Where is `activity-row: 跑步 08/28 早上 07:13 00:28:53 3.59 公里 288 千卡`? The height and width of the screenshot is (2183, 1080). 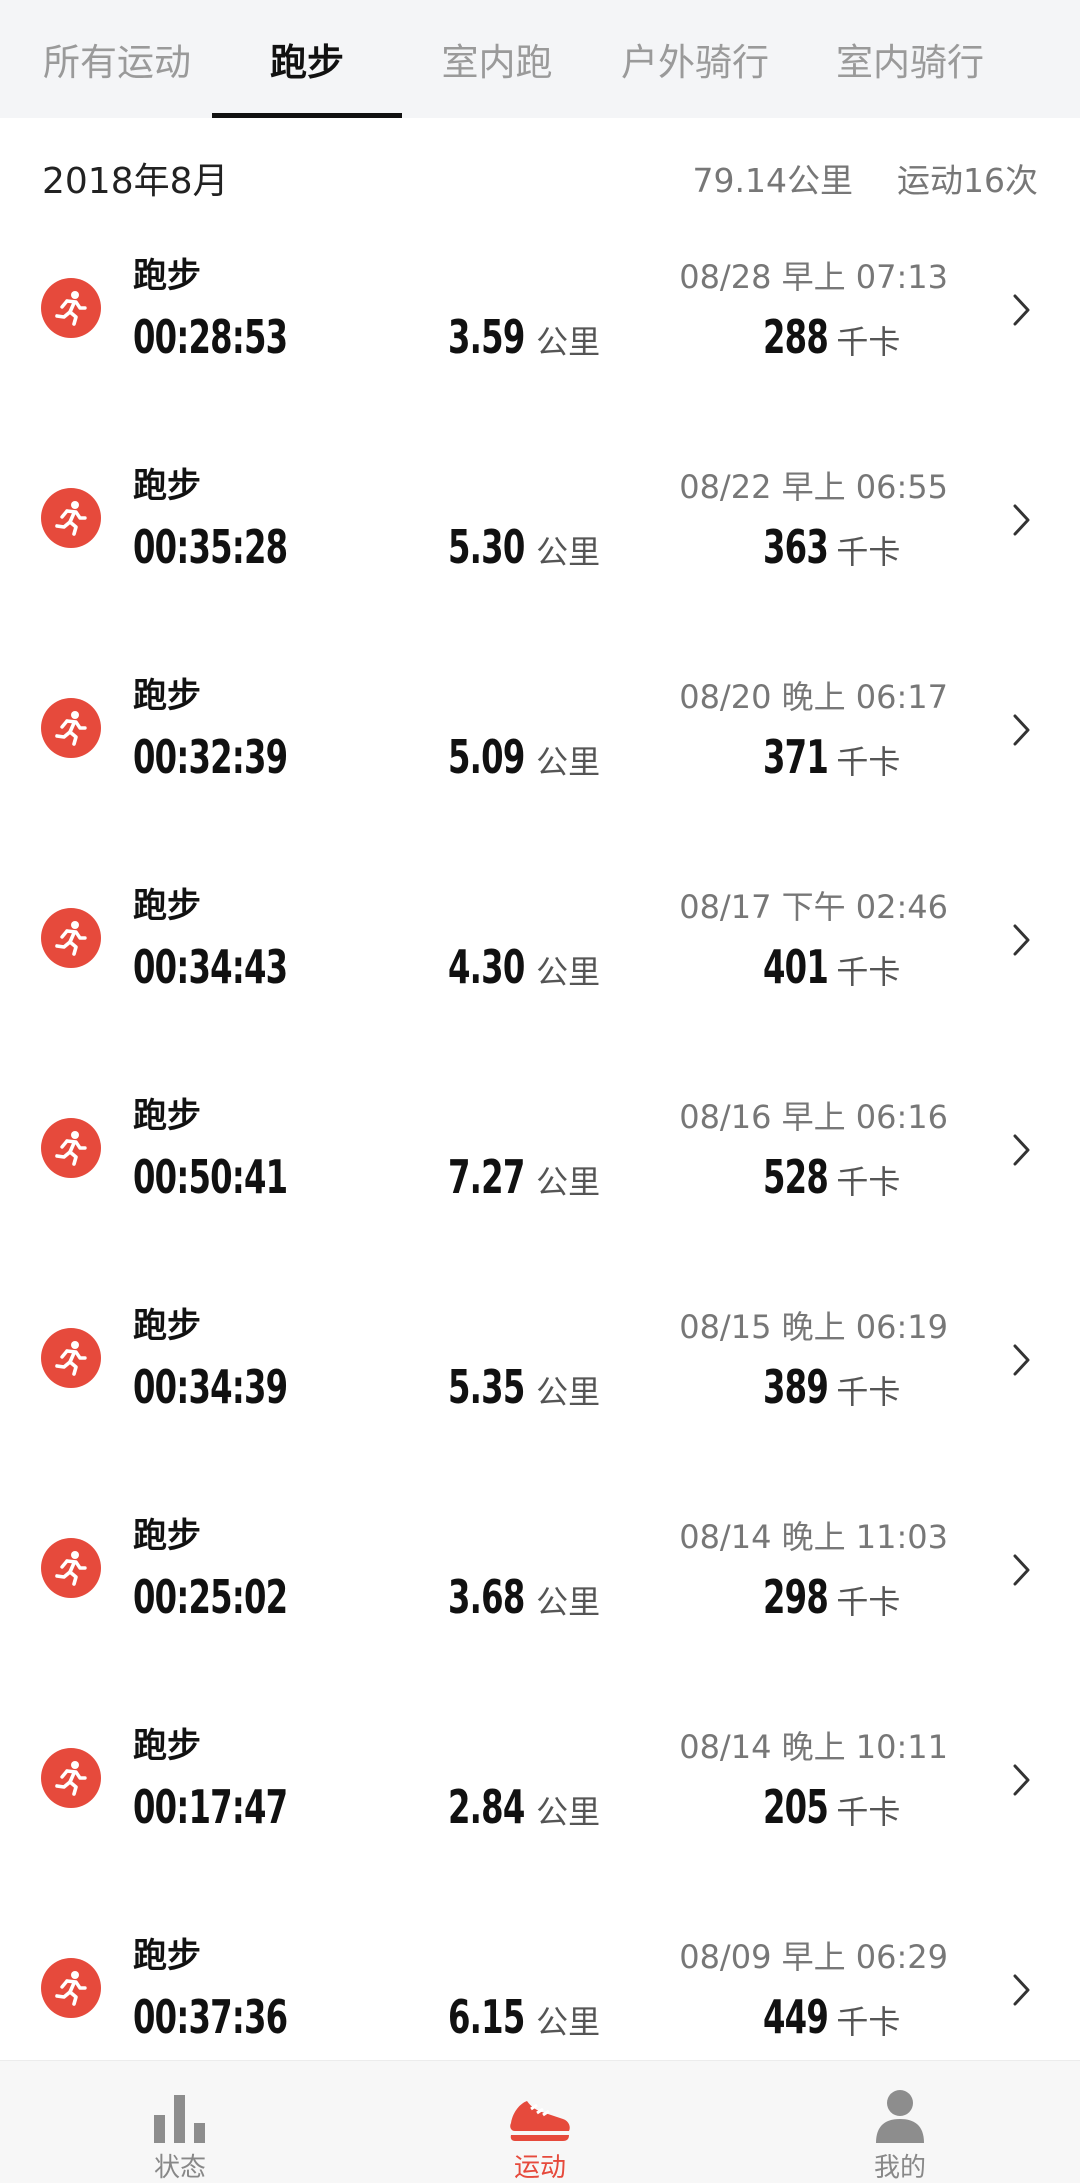
activity-row: 跑步 08/28 早上 07:13 00:28:53 3.59 公里 288 千卡 is located at coordinates (540, 331).